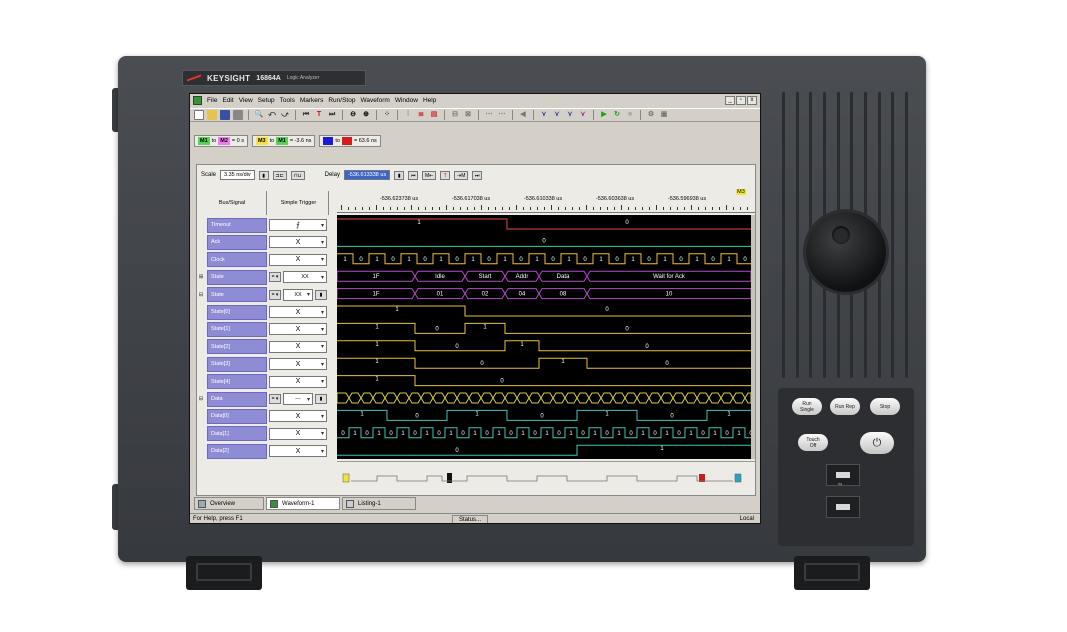 Image resolution: width=1067 pixels, height=632 pixels. Describe the element at coordinates (651, 115) in the screenshot. I see `settings-icon: ⚙` at that location.